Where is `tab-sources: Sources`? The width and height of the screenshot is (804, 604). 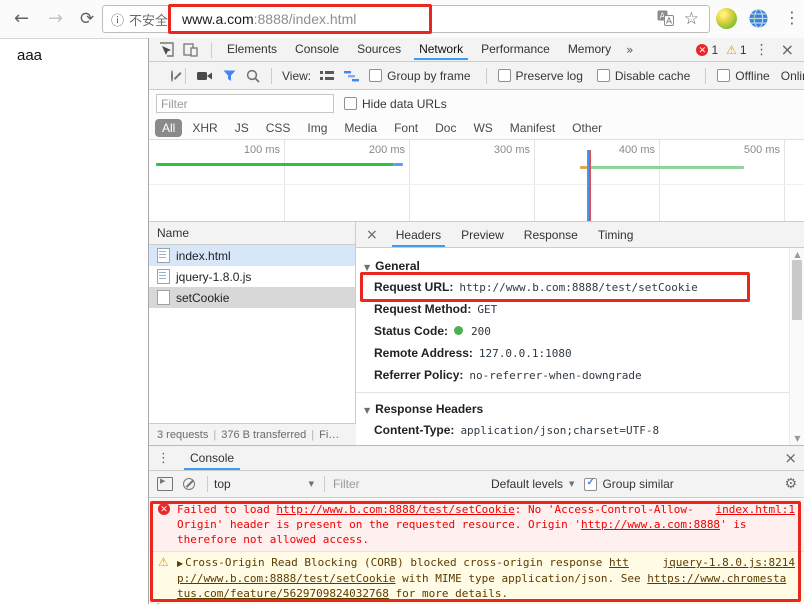
tab-sources: Sources is located at coordinates (379, 49).